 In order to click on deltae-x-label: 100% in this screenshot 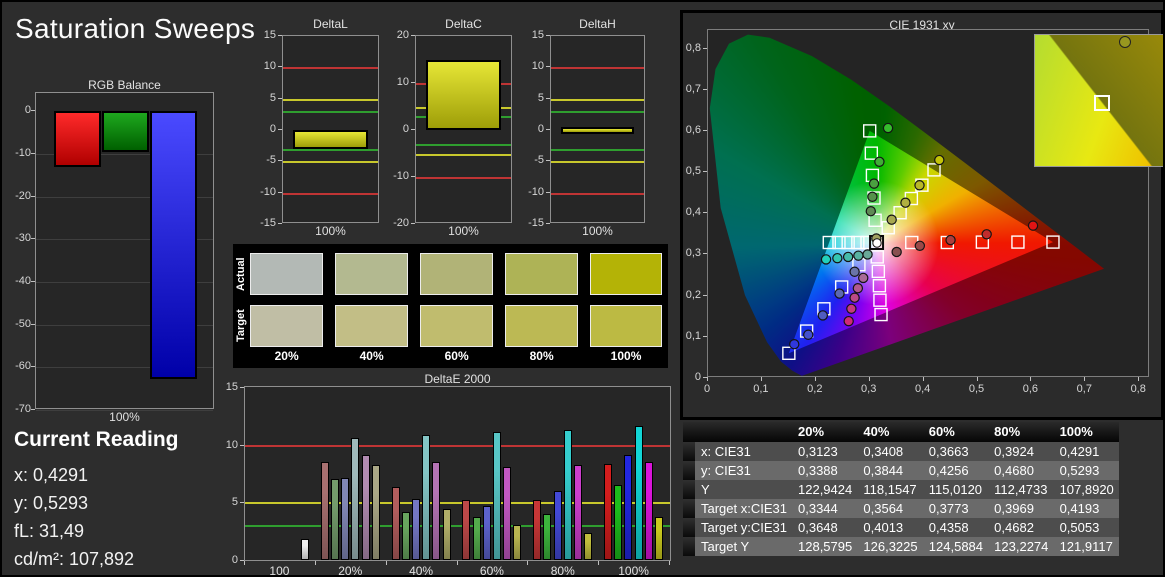, I will do `click(633, 570)`.